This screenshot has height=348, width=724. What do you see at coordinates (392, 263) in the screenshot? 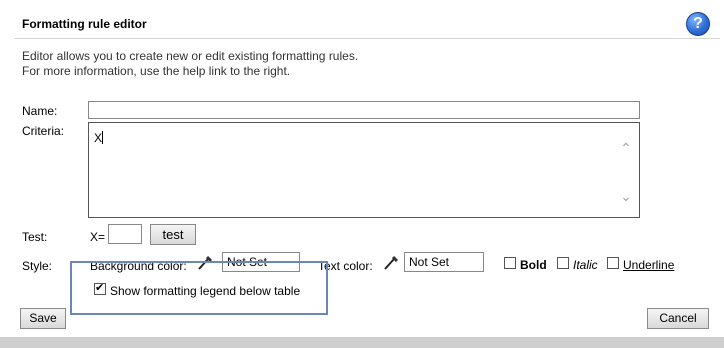
I see `text-color-picker-icon` at bounding box center [392, 263].